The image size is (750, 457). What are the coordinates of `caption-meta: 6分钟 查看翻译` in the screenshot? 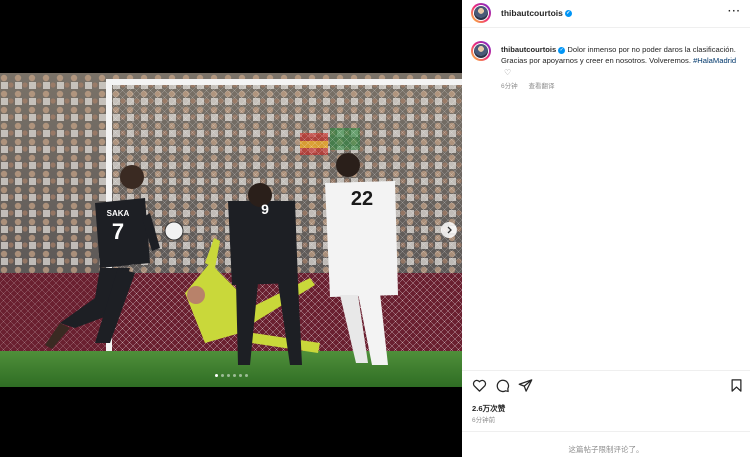 It's located at (532, 85).